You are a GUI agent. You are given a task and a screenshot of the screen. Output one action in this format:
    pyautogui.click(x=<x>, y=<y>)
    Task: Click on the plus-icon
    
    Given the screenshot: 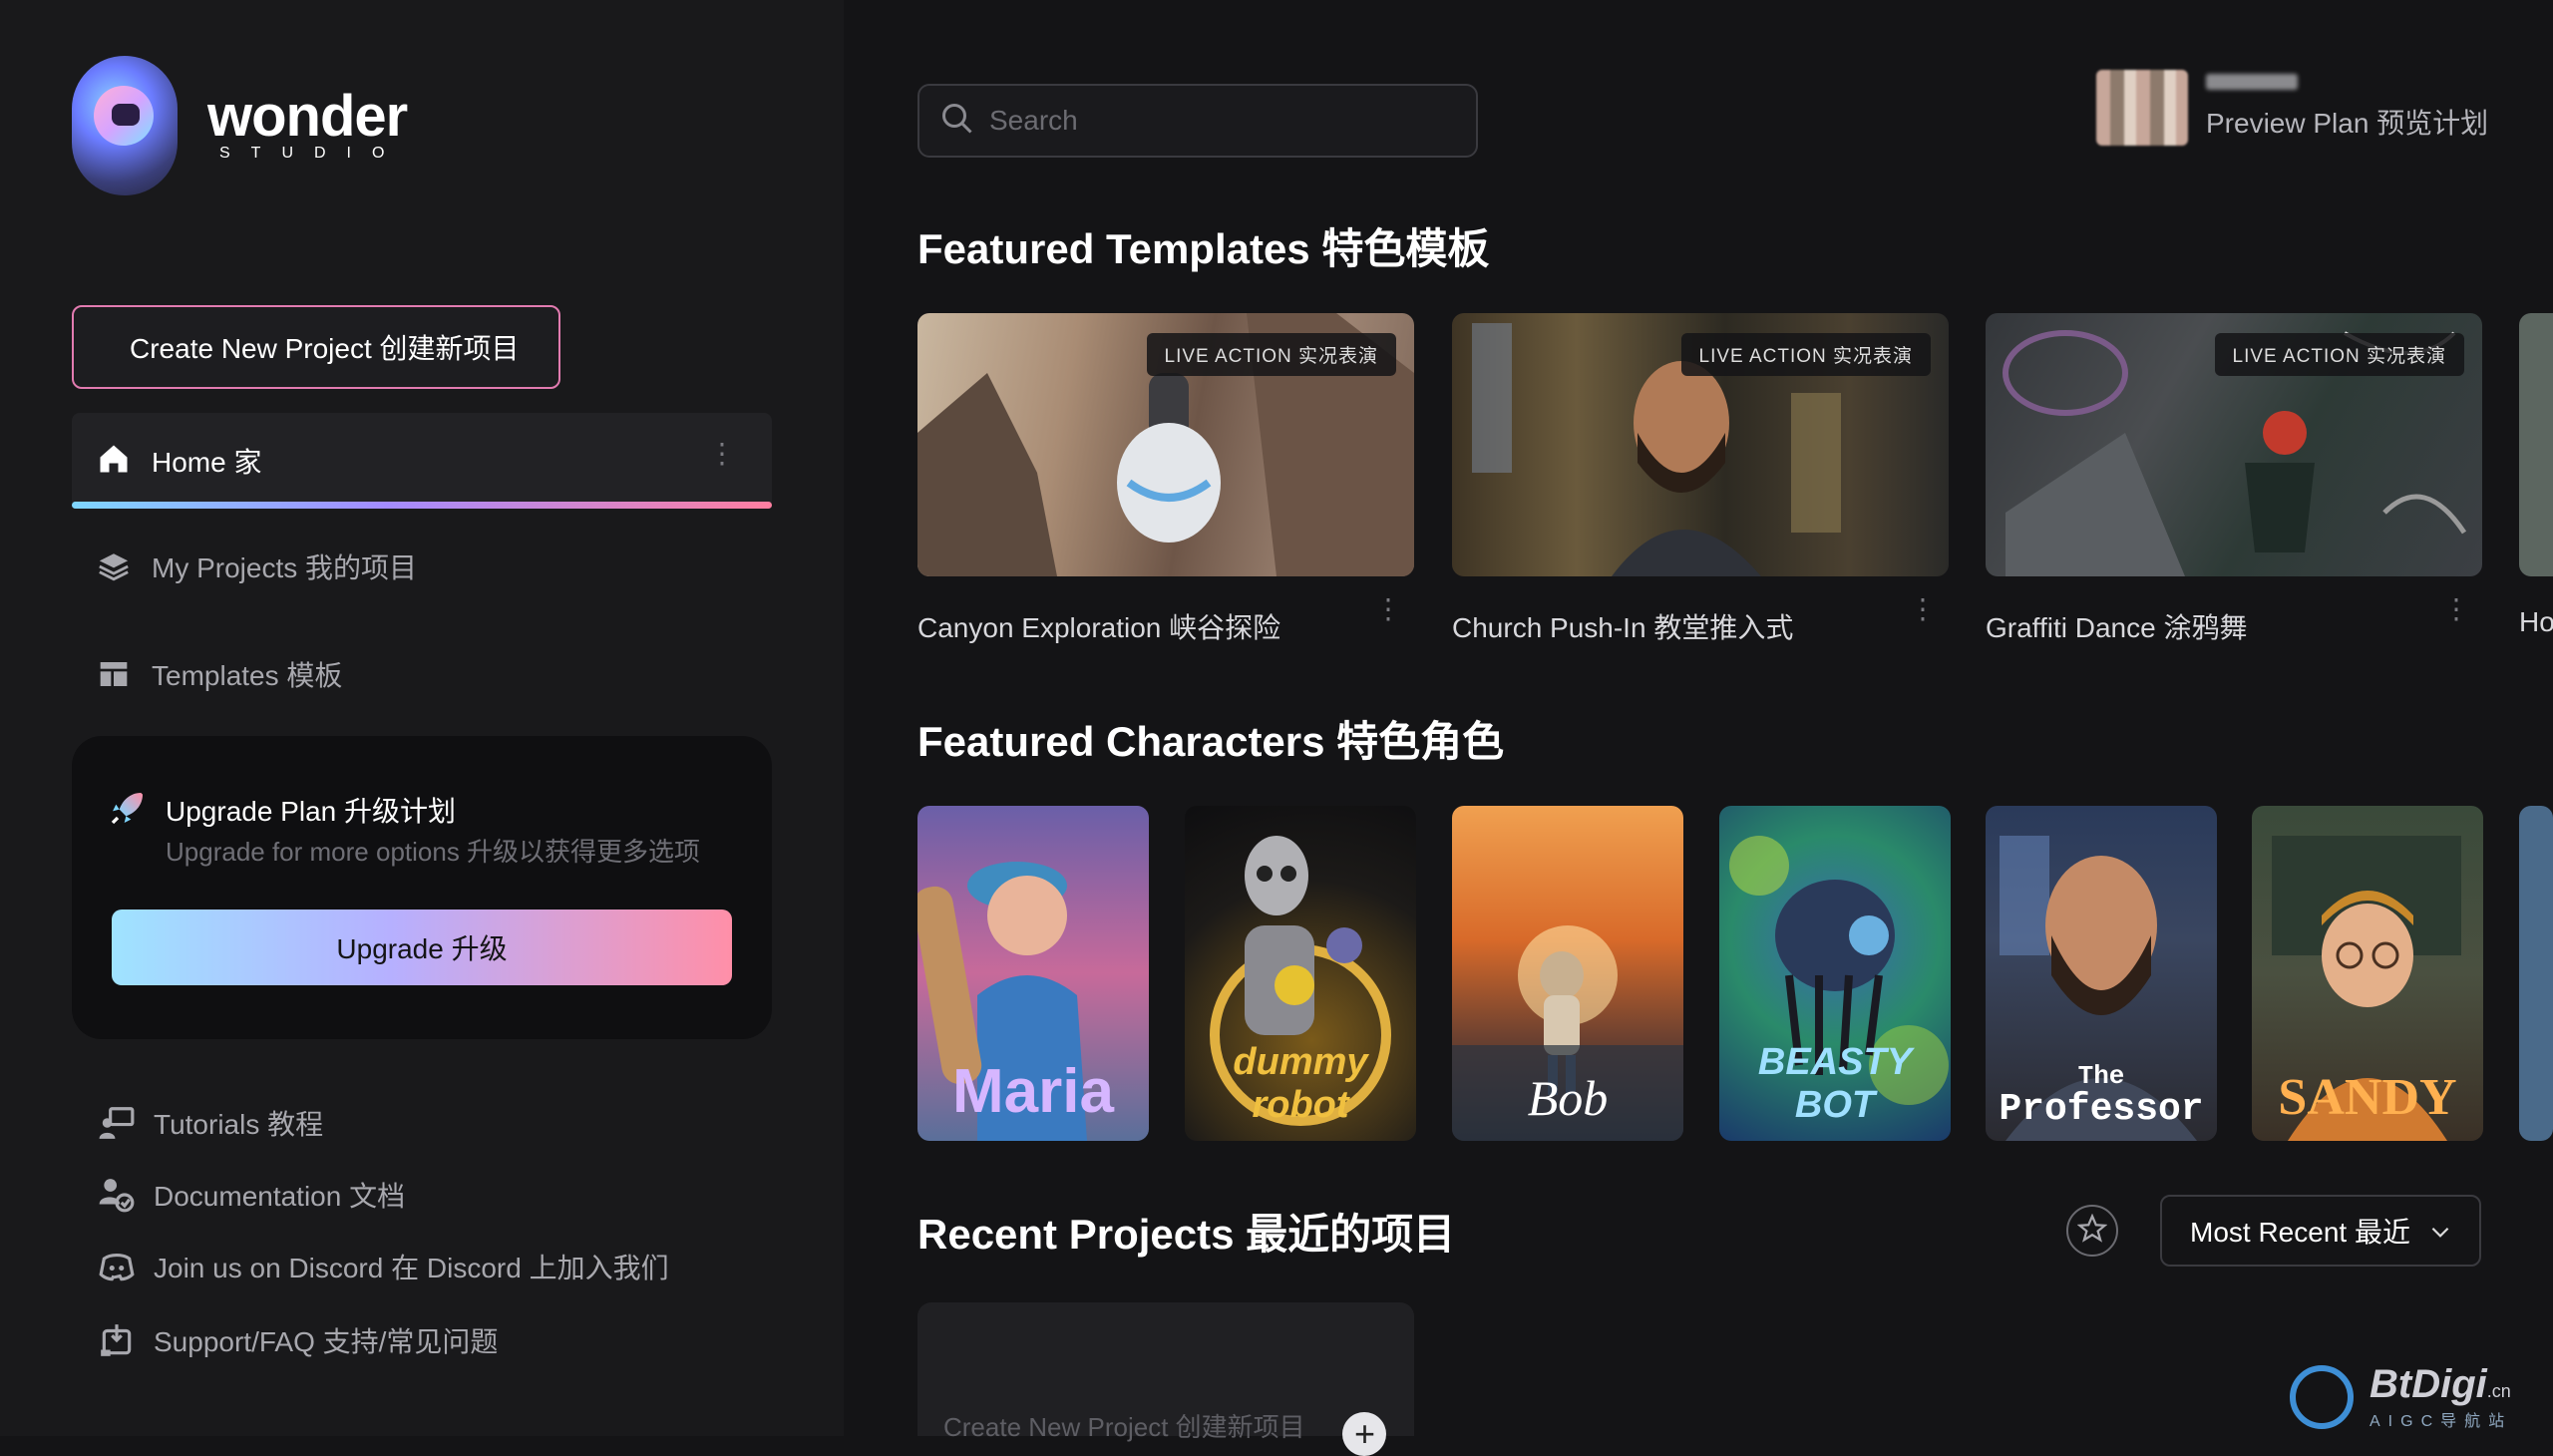 What is the action you would take?
    pyautogui.click(x=1364, y=1434)
    